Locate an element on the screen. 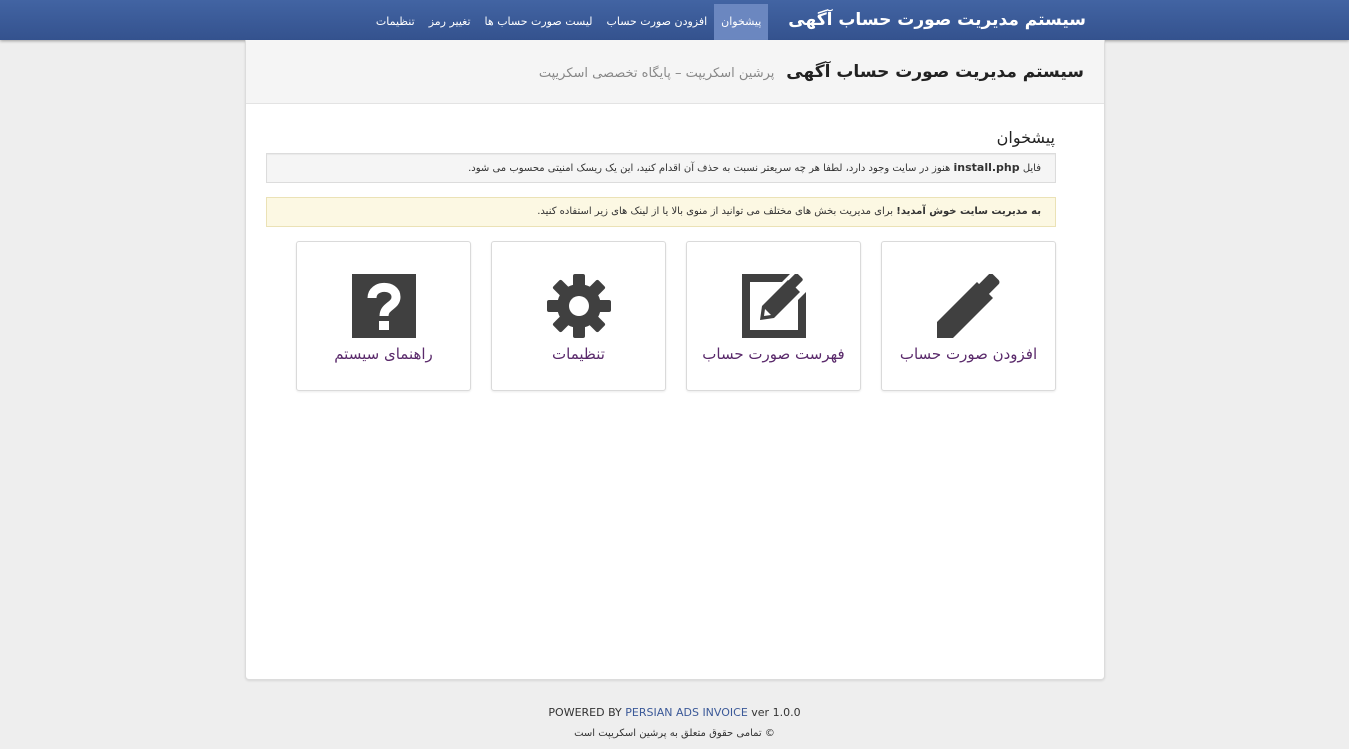 This screenshot has height=749, width=1349. nav-item-invoice-list: لیست صورت حساب ها is located at coordinates (539, 22).